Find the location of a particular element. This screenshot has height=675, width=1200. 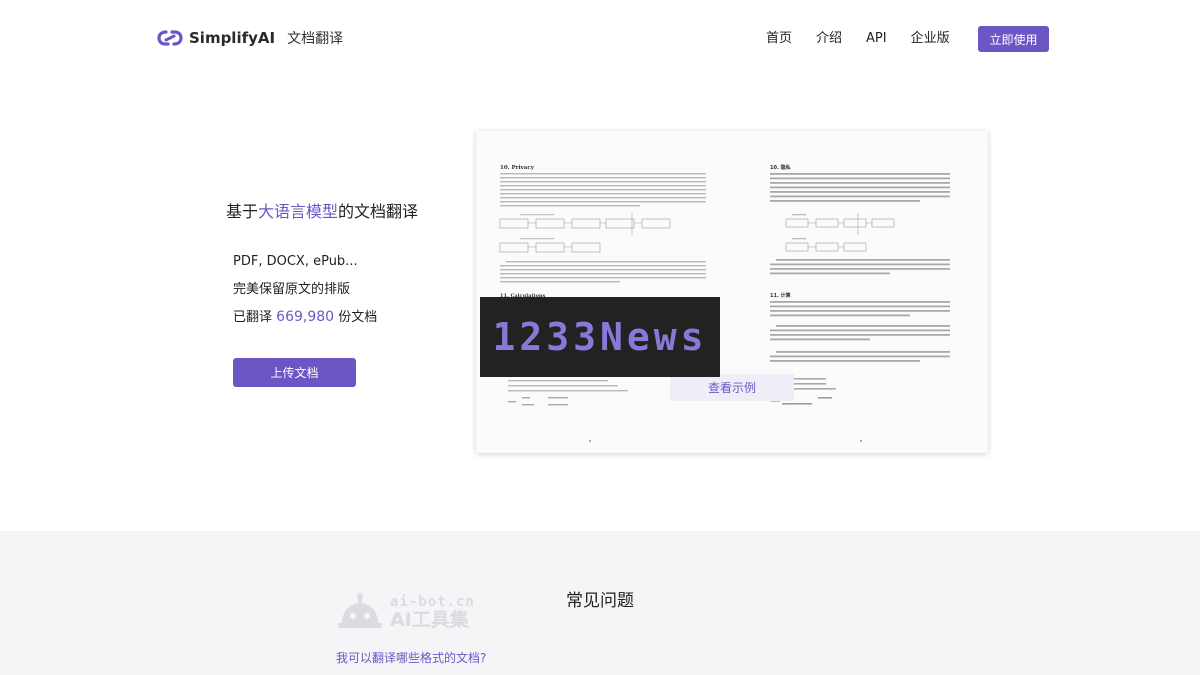

watermark-text: 1233News is located at coordinates (600, 337).